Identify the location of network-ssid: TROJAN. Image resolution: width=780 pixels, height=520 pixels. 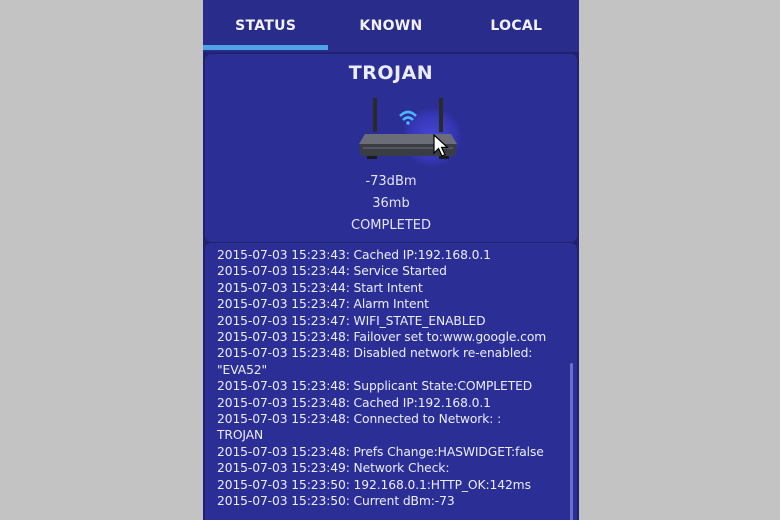
(391, 73).